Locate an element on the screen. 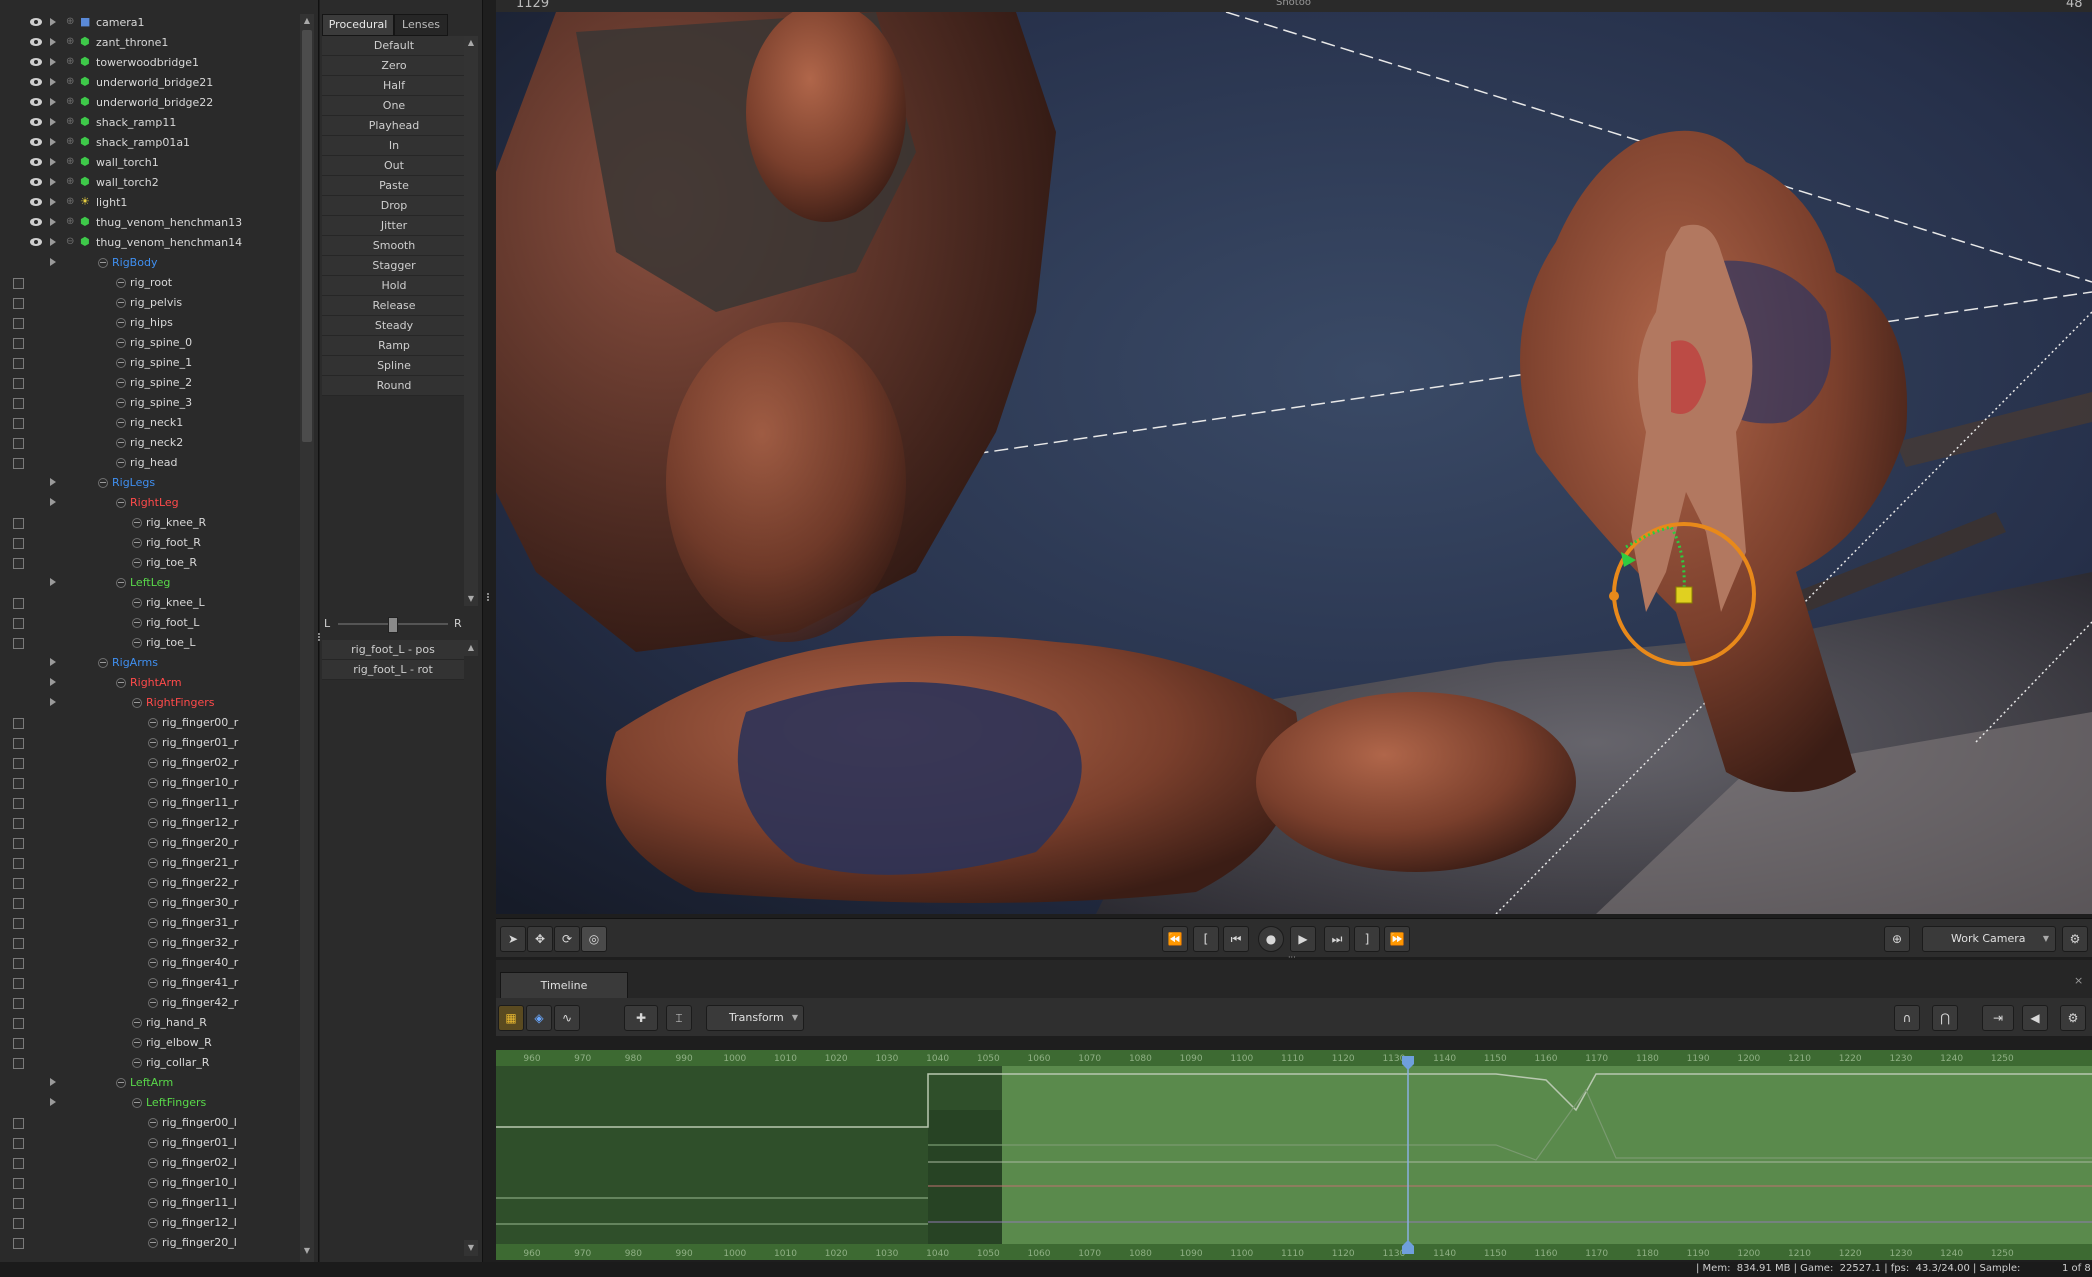 This screenshot has width=2092, height=1277. procedural-scrollbar: ▲ ▼ is located at coordinates (471, 321).